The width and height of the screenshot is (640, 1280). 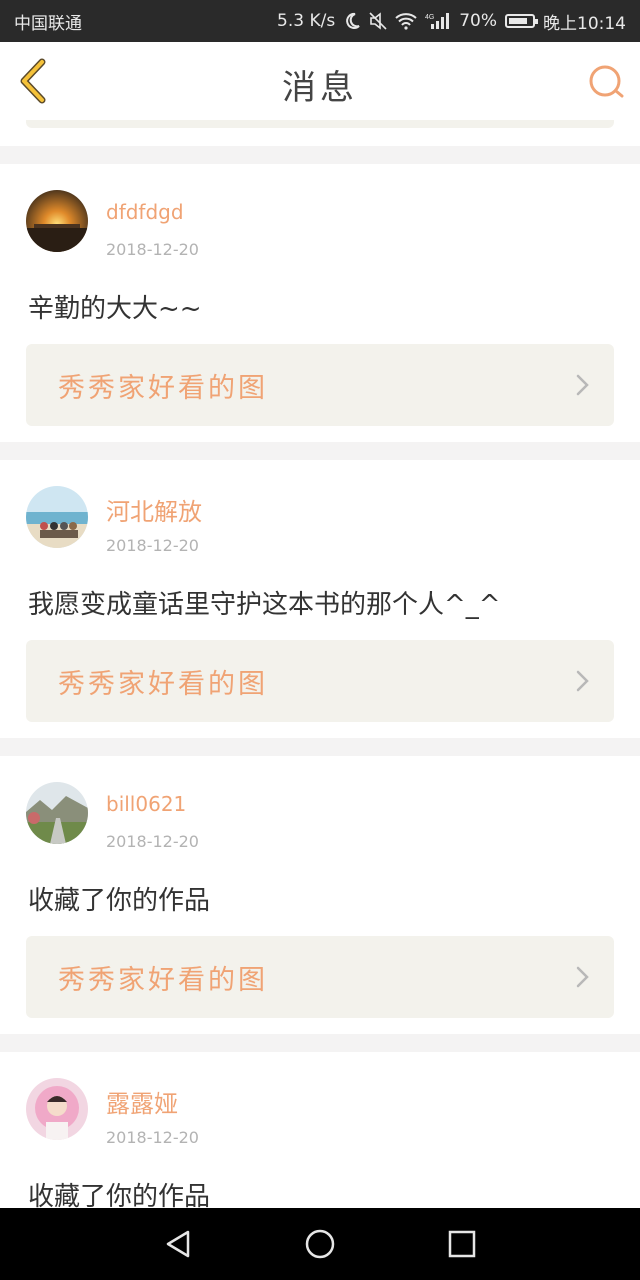 What do you see at coordinates (521, 21) in the screenshot?
I see `battery-icon` at bounding box center [521, 21].